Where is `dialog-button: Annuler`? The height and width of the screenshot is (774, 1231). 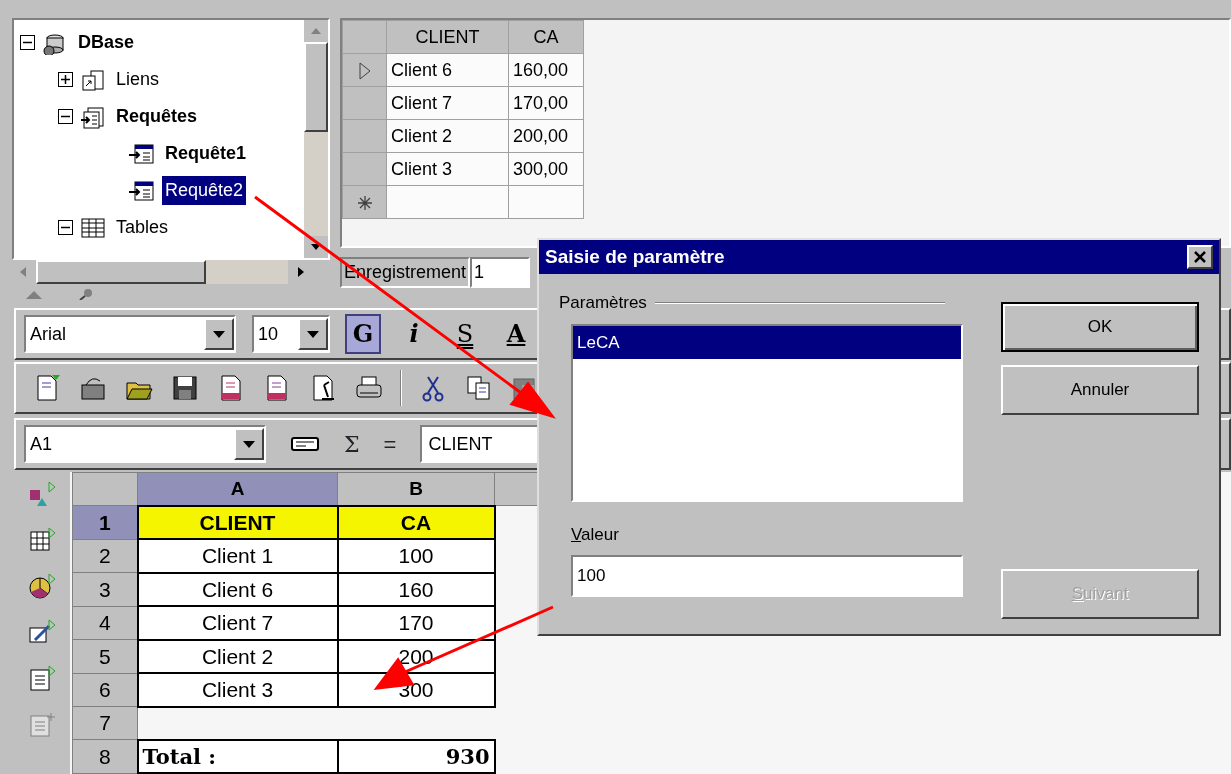 dialog-button: Annuler is located at coordinates (1100, 390).